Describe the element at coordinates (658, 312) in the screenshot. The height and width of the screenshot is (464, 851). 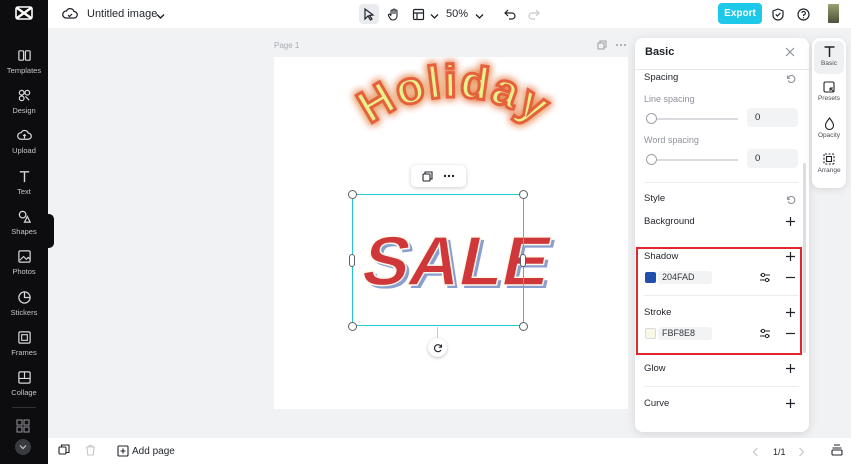
I see `stroke-label: Stroke` at that location.